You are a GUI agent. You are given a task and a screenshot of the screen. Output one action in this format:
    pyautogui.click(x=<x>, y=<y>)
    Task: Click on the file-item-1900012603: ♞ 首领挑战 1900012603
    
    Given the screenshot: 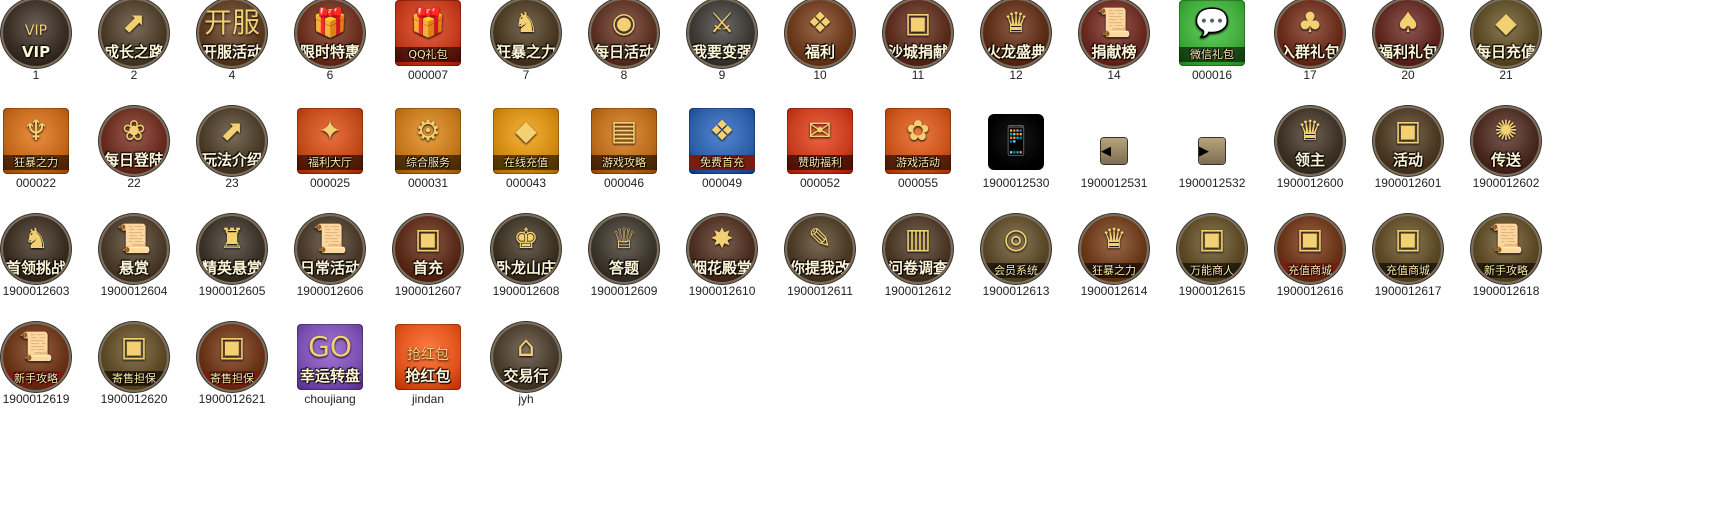 What is the action you would take?
    pyautogui.click(x=43, y=269)
    